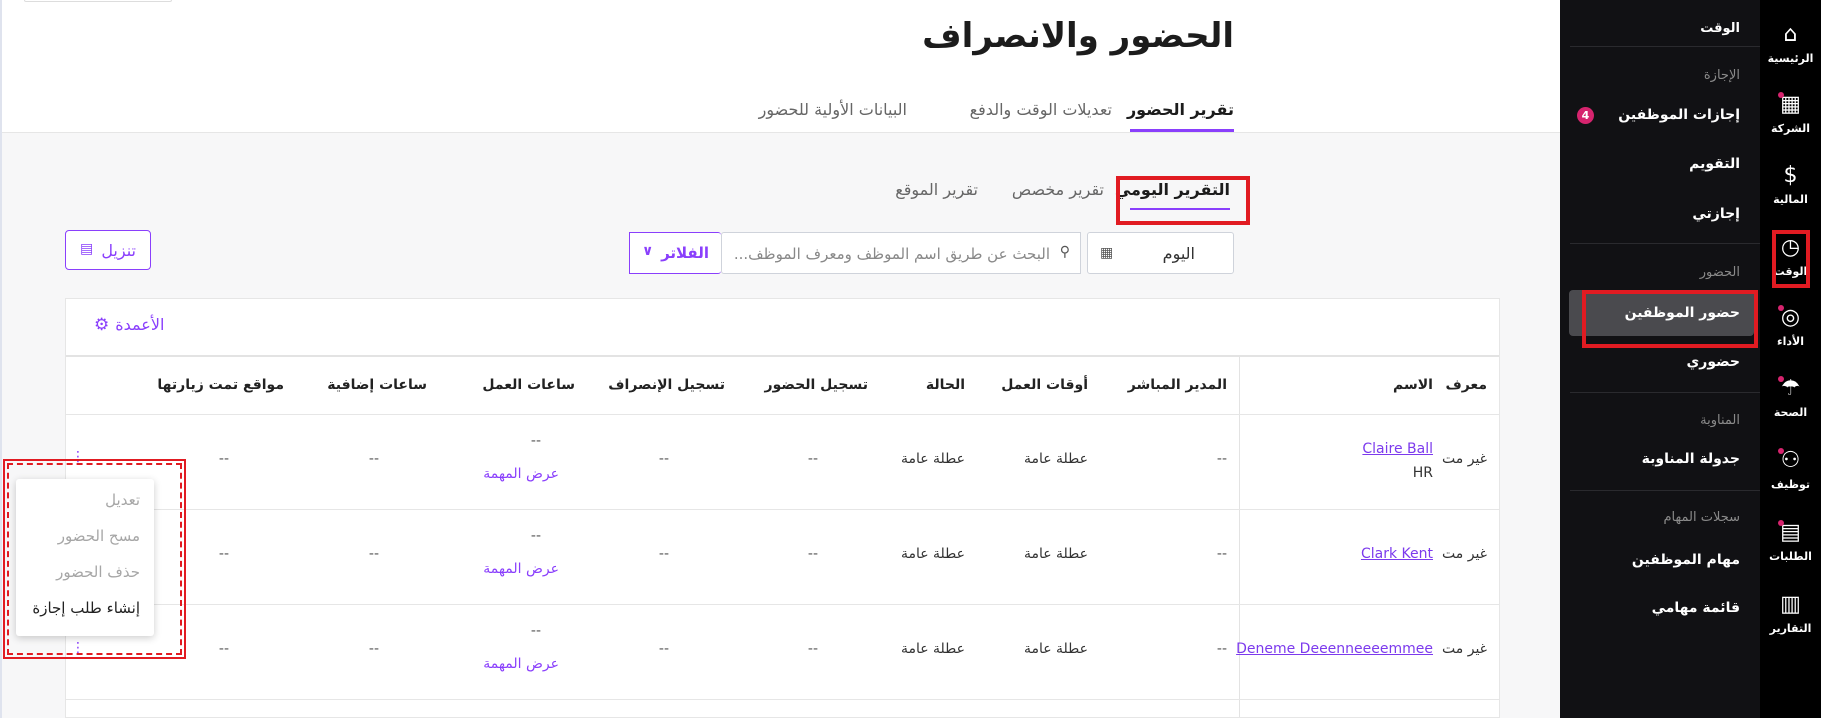 This screenshot has height=718, width=1821. What do you see at coordinates (1790, 256) in the screenshot?
I see `nav-time: ◷ الوقت` at bounding box center [1790, 256].